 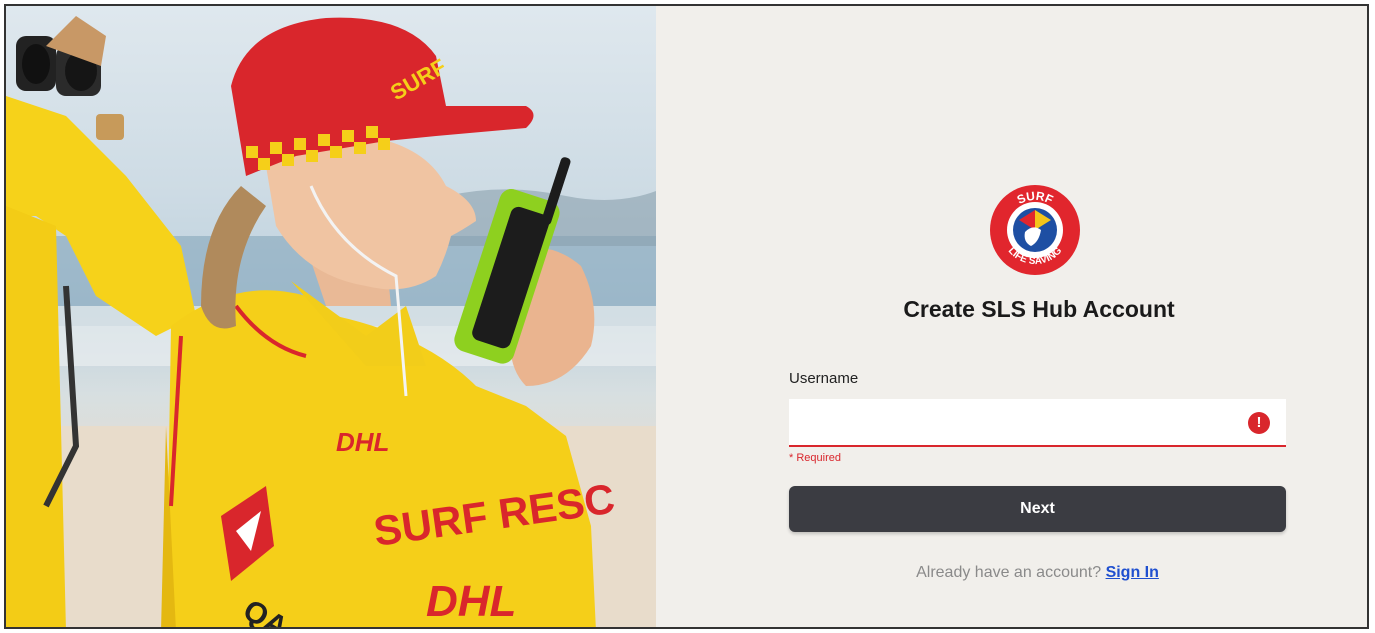 I want to click on username-field-wrapper: !, so click(x=1037, y=423).